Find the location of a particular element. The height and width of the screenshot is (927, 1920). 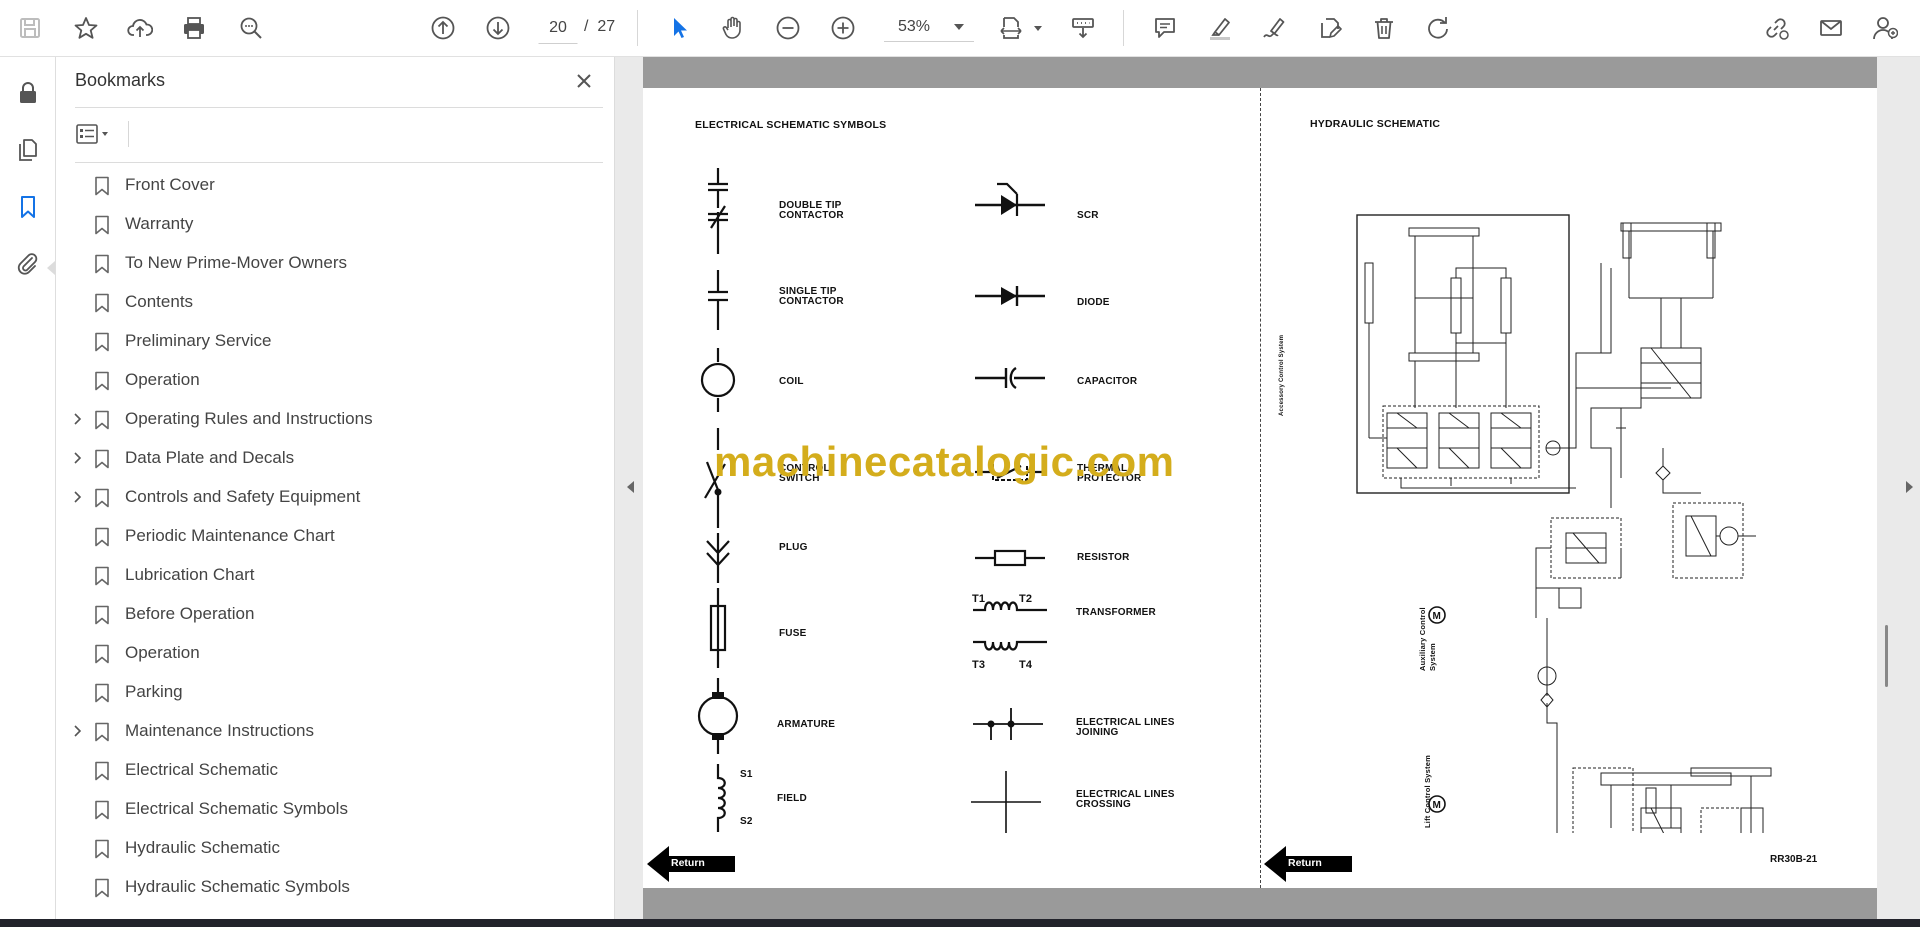

page-number-input: 20 is located at coordinates (558, 28).